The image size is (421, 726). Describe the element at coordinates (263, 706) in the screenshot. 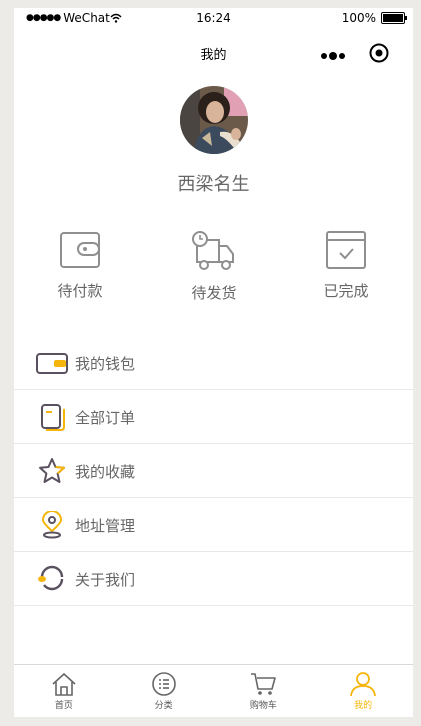

I see `tab-label: 购物车` at that location.